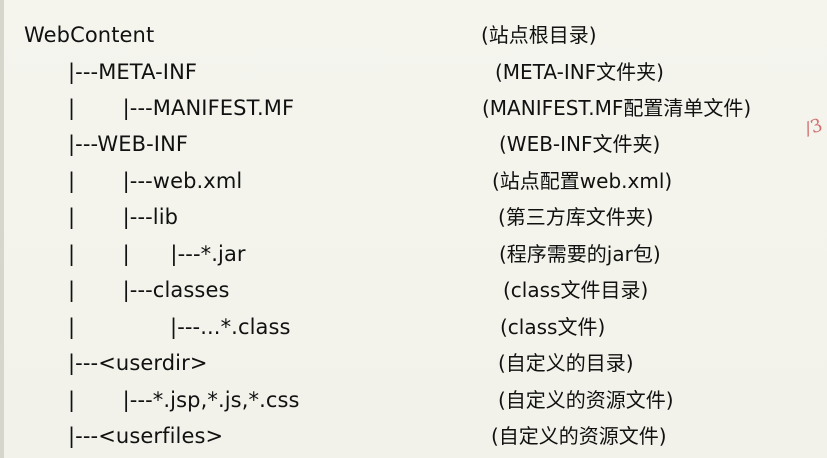  I want to click on tree-row-userdir: |---<userdir> (自定义的目录), so click(413, 363).